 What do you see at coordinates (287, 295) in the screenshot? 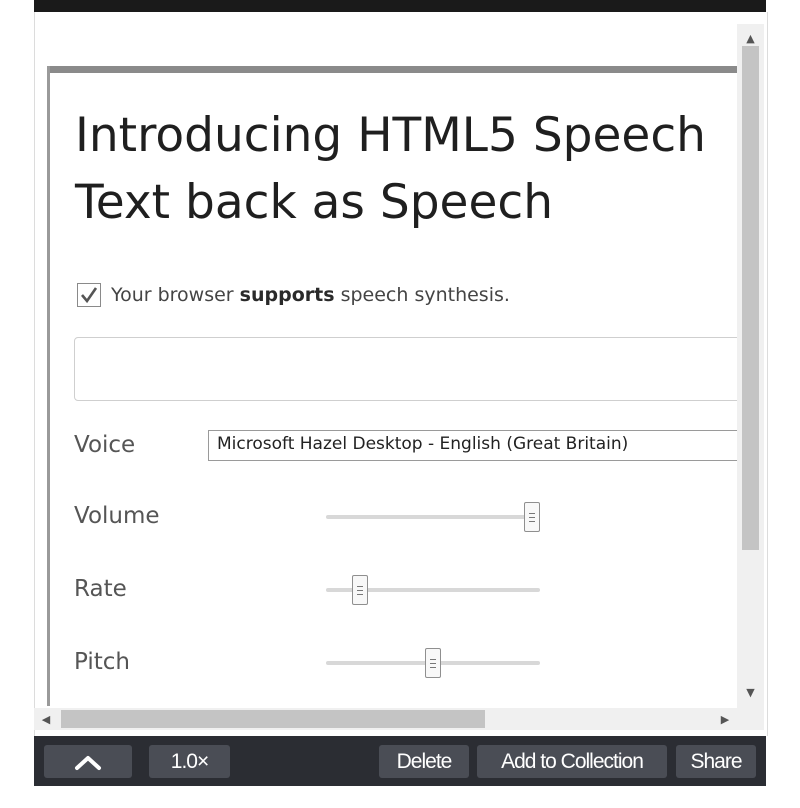
I see `support-text-strong: supports` at bounding box center [287, 295].